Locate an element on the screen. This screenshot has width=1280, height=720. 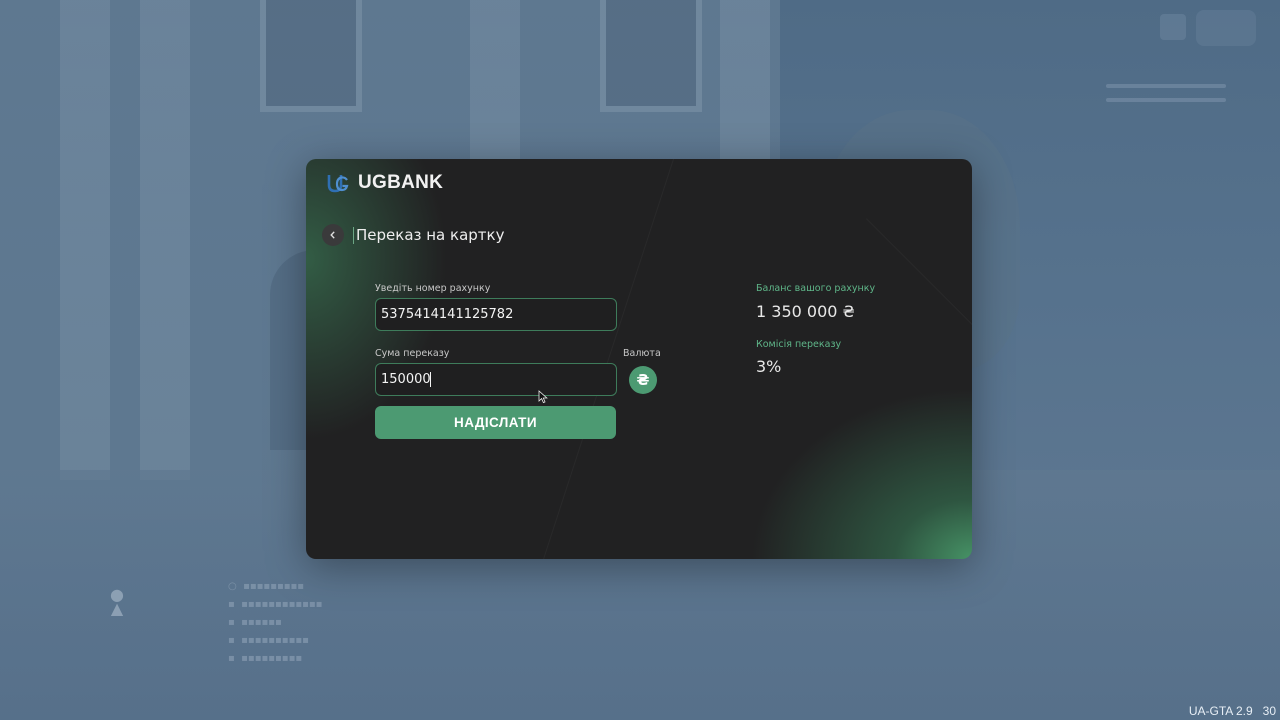
player-figure-icon: ● ▲ is located at coordinates (117, 601).